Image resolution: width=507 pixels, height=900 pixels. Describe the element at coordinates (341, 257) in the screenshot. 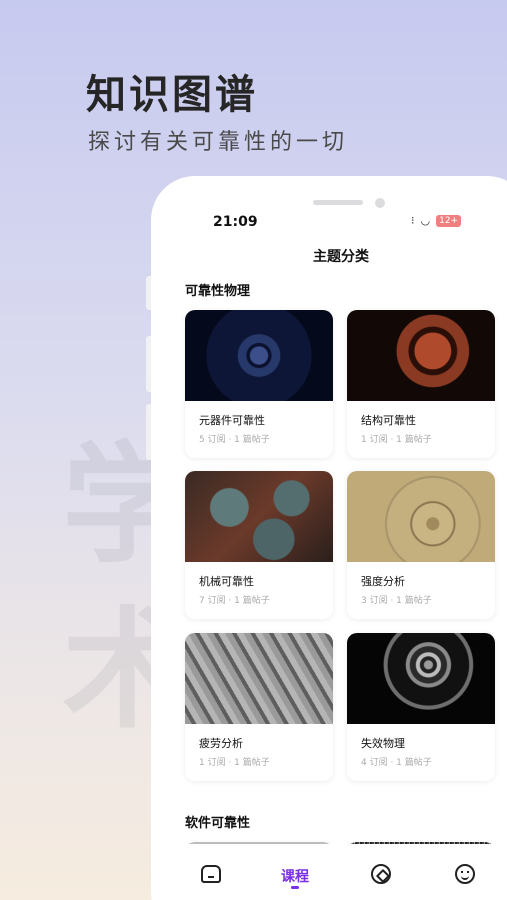

I see `page-title: 主题分类` at that location.